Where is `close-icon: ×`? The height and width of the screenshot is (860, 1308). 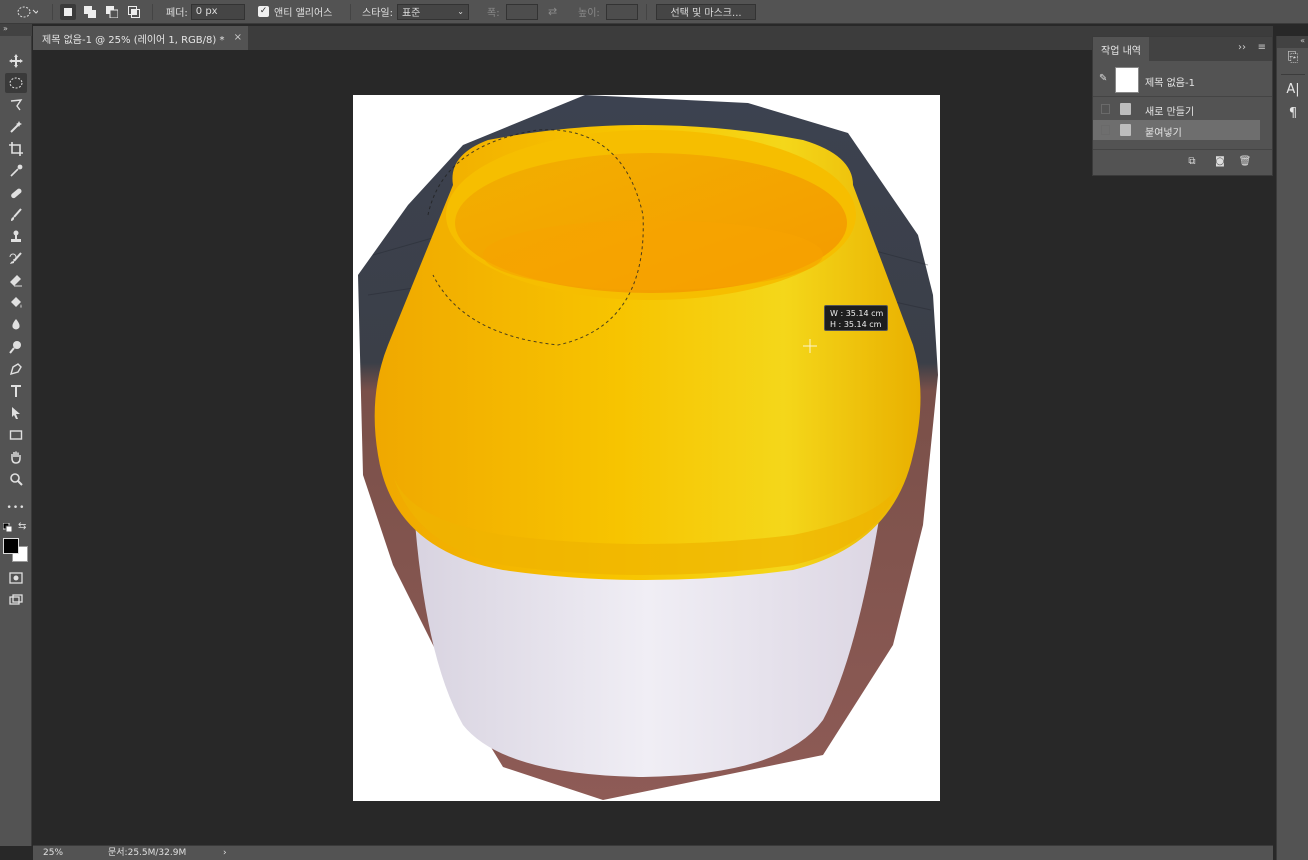
close-icon: × is located at coordinates (238, 37).